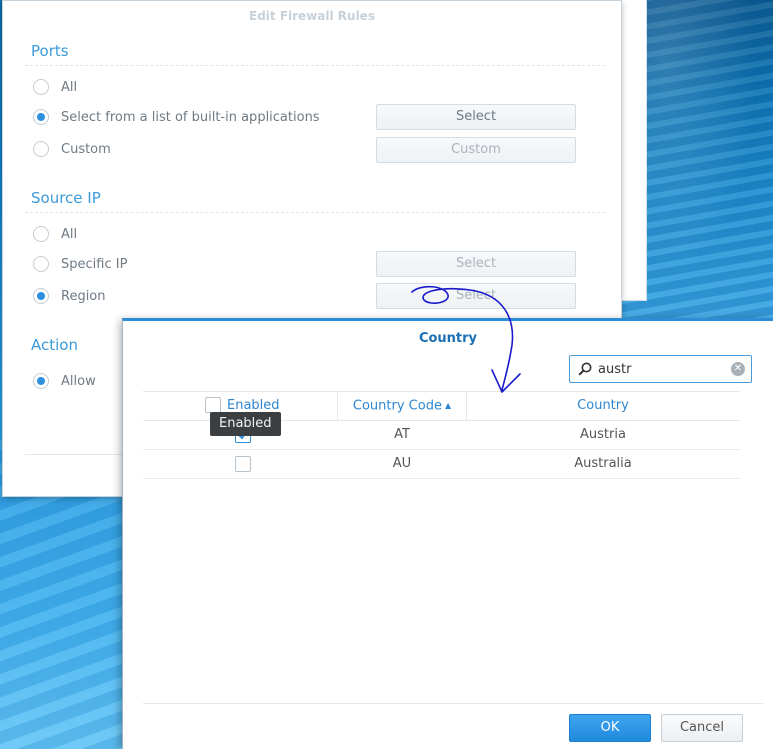 The image size is (773, 749). I want to click on source-ip-option-specific: Specific IP, so click(80, 264).